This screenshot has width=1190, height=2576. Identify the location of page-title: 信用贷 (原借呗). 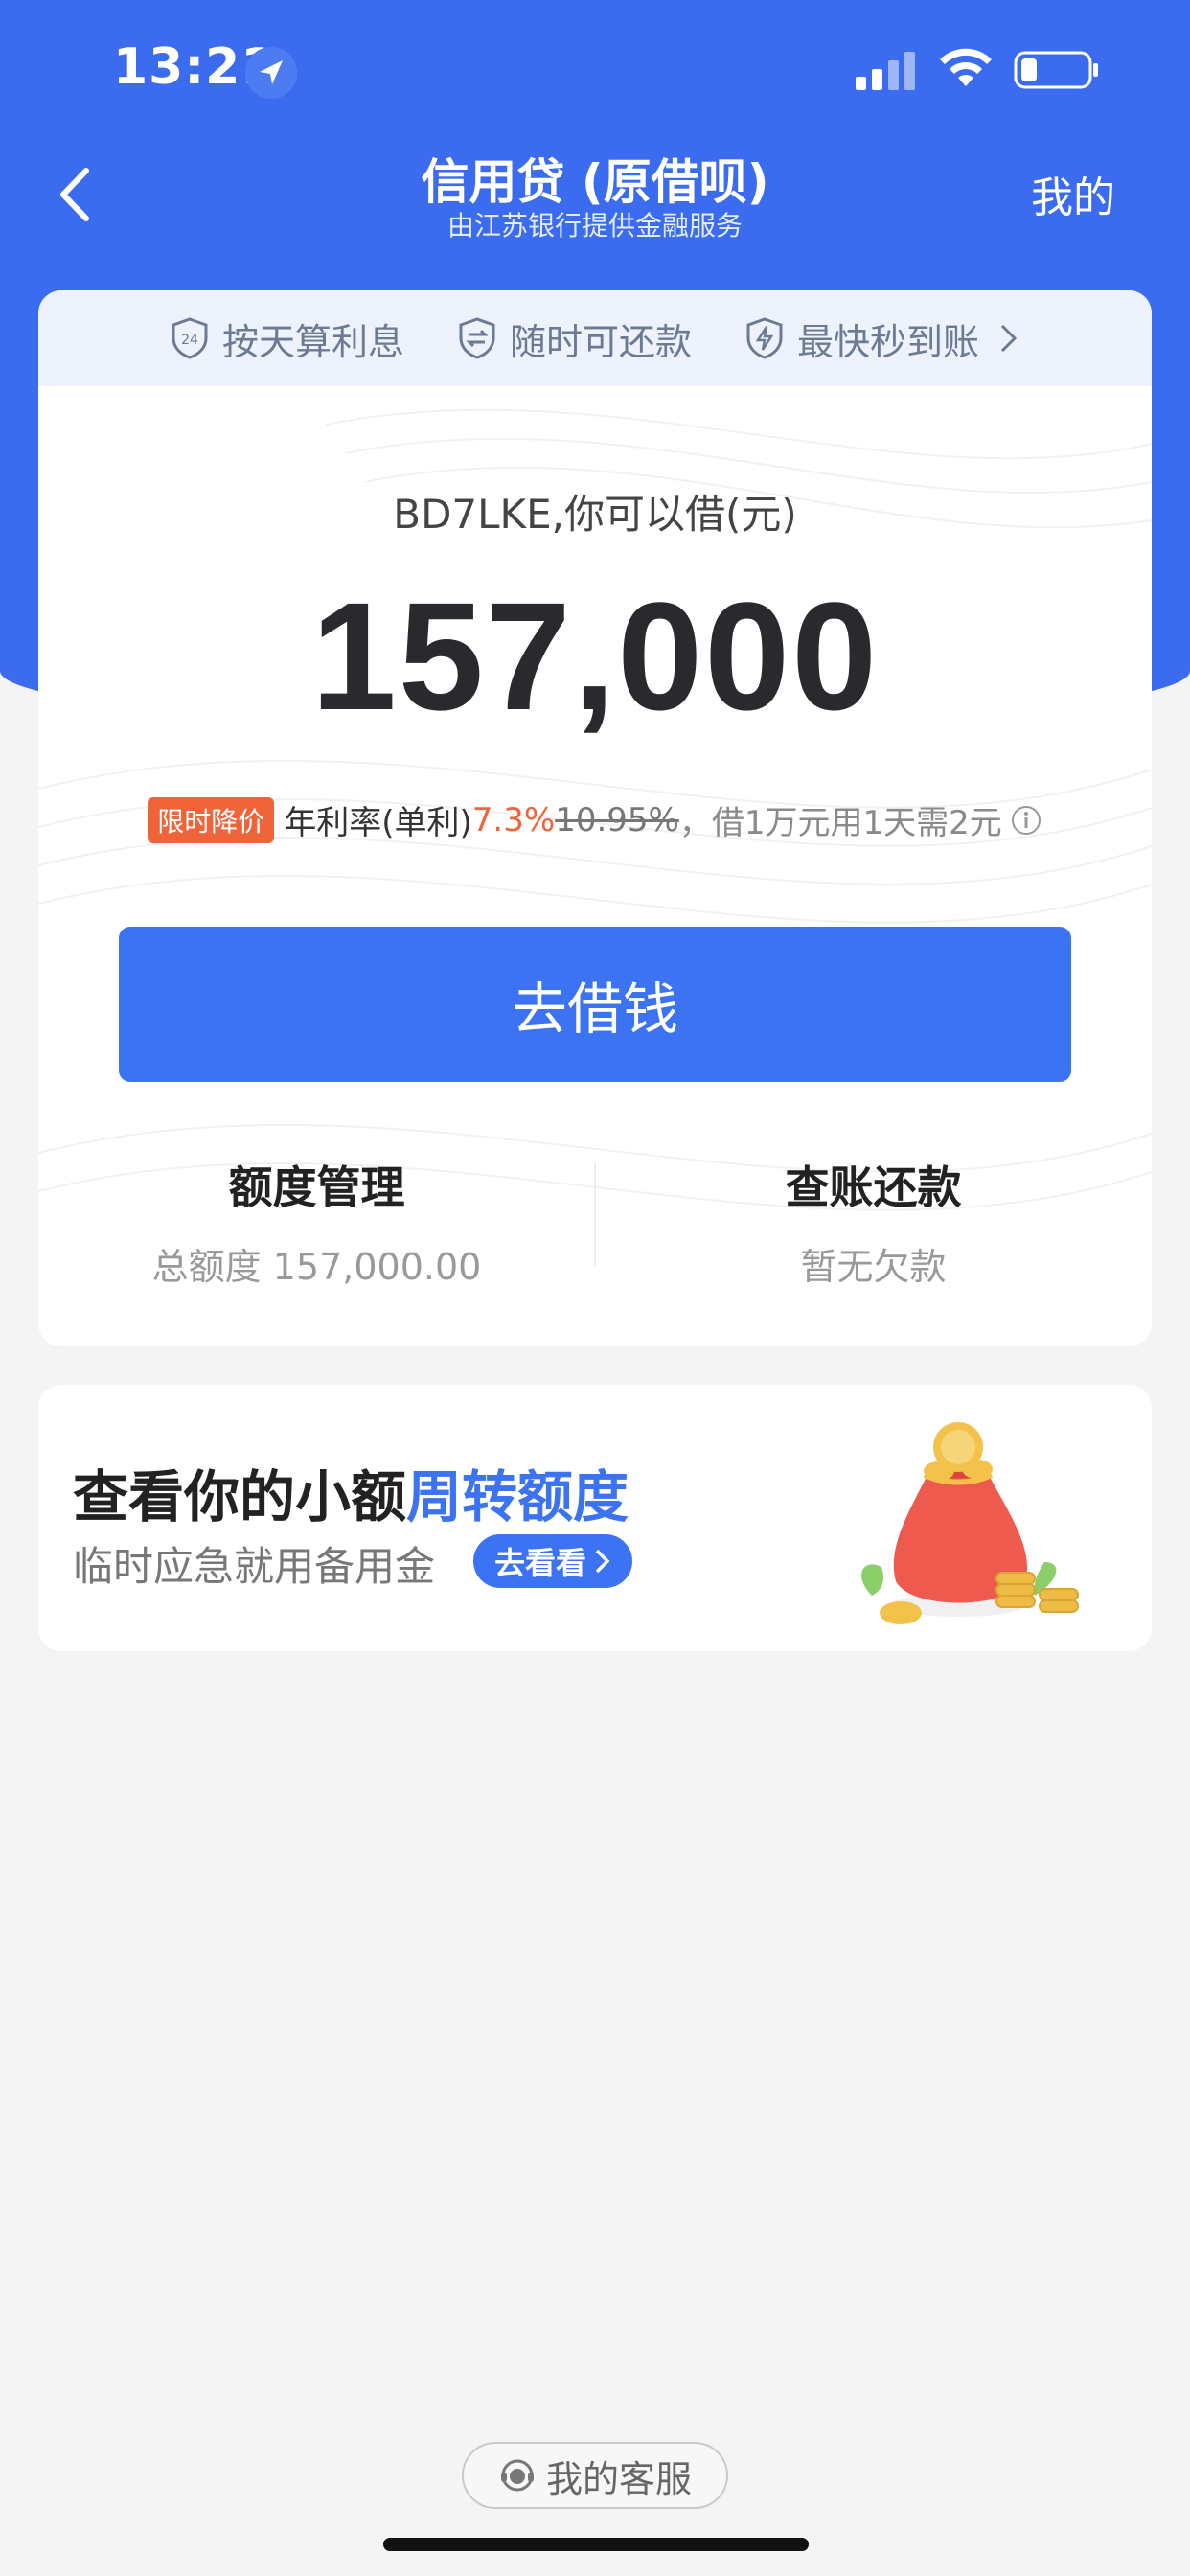
(595, 182).